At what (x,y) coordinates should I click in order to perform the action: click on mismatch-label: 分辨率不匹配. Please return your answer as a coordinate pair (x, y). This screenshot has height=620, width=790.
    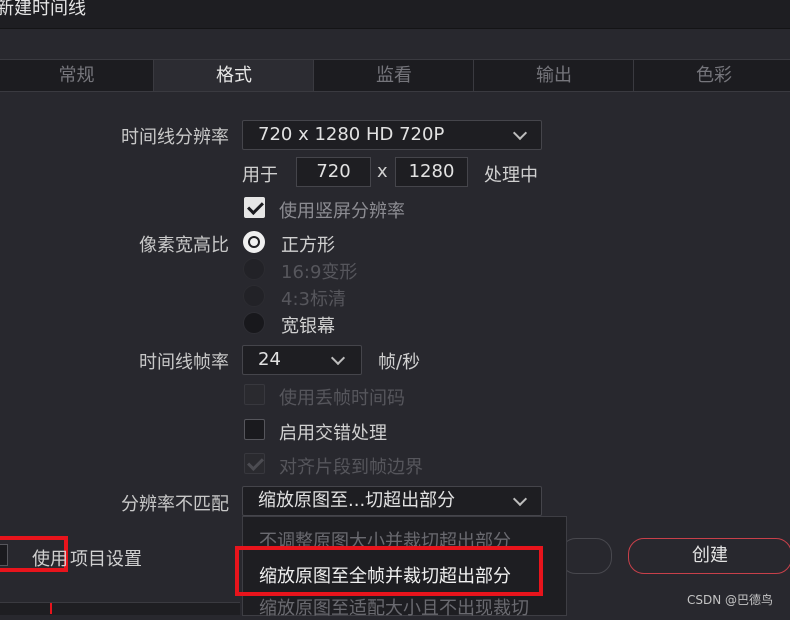
    Looking at the image, I should click on (175, 504).